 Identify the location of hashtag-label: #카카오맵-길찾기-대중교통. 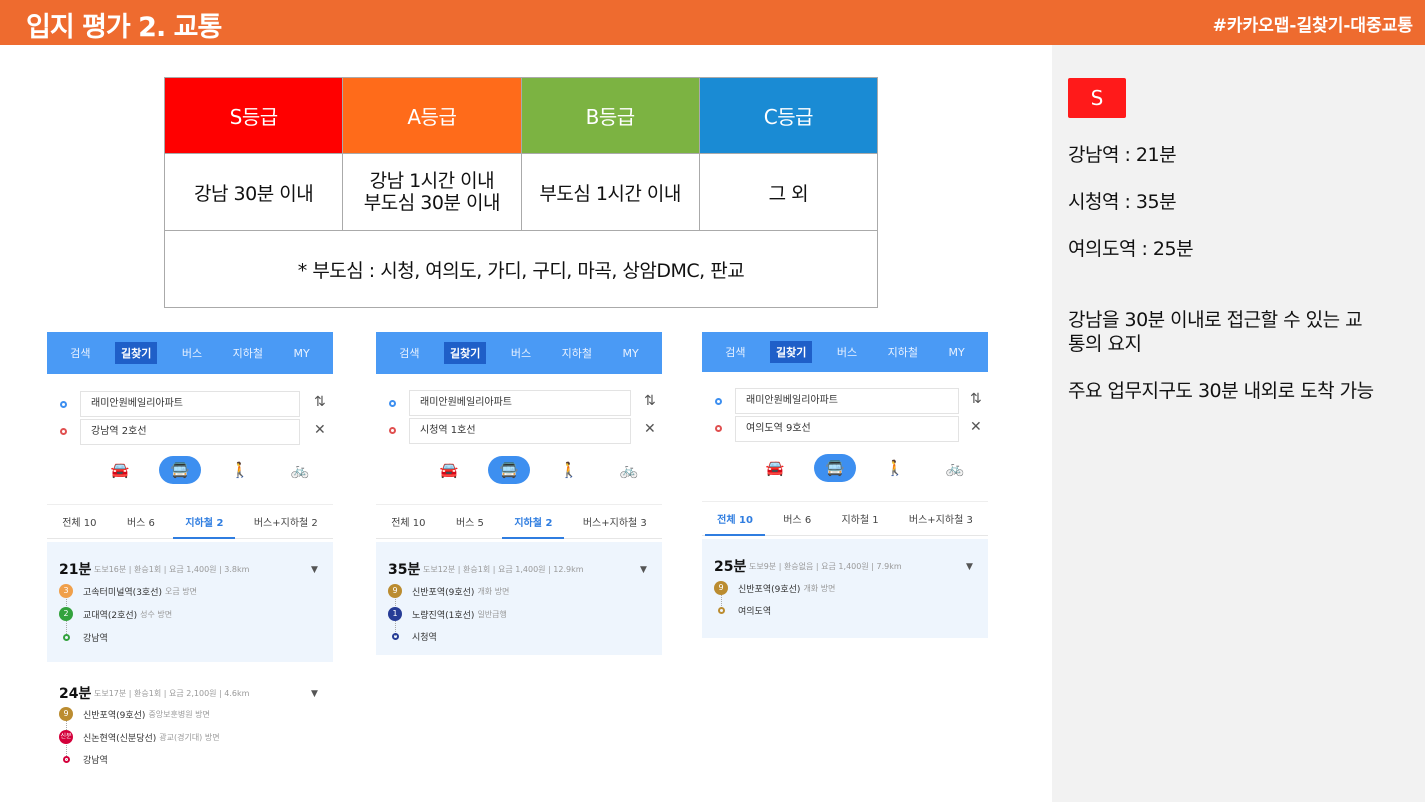
(1312, 26).